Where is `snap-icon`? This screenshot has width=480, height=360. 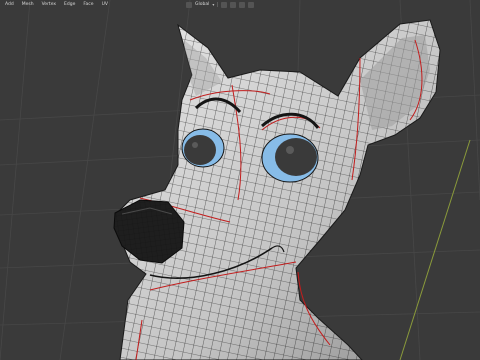
snap-icon is located at coordinates (233, 4).